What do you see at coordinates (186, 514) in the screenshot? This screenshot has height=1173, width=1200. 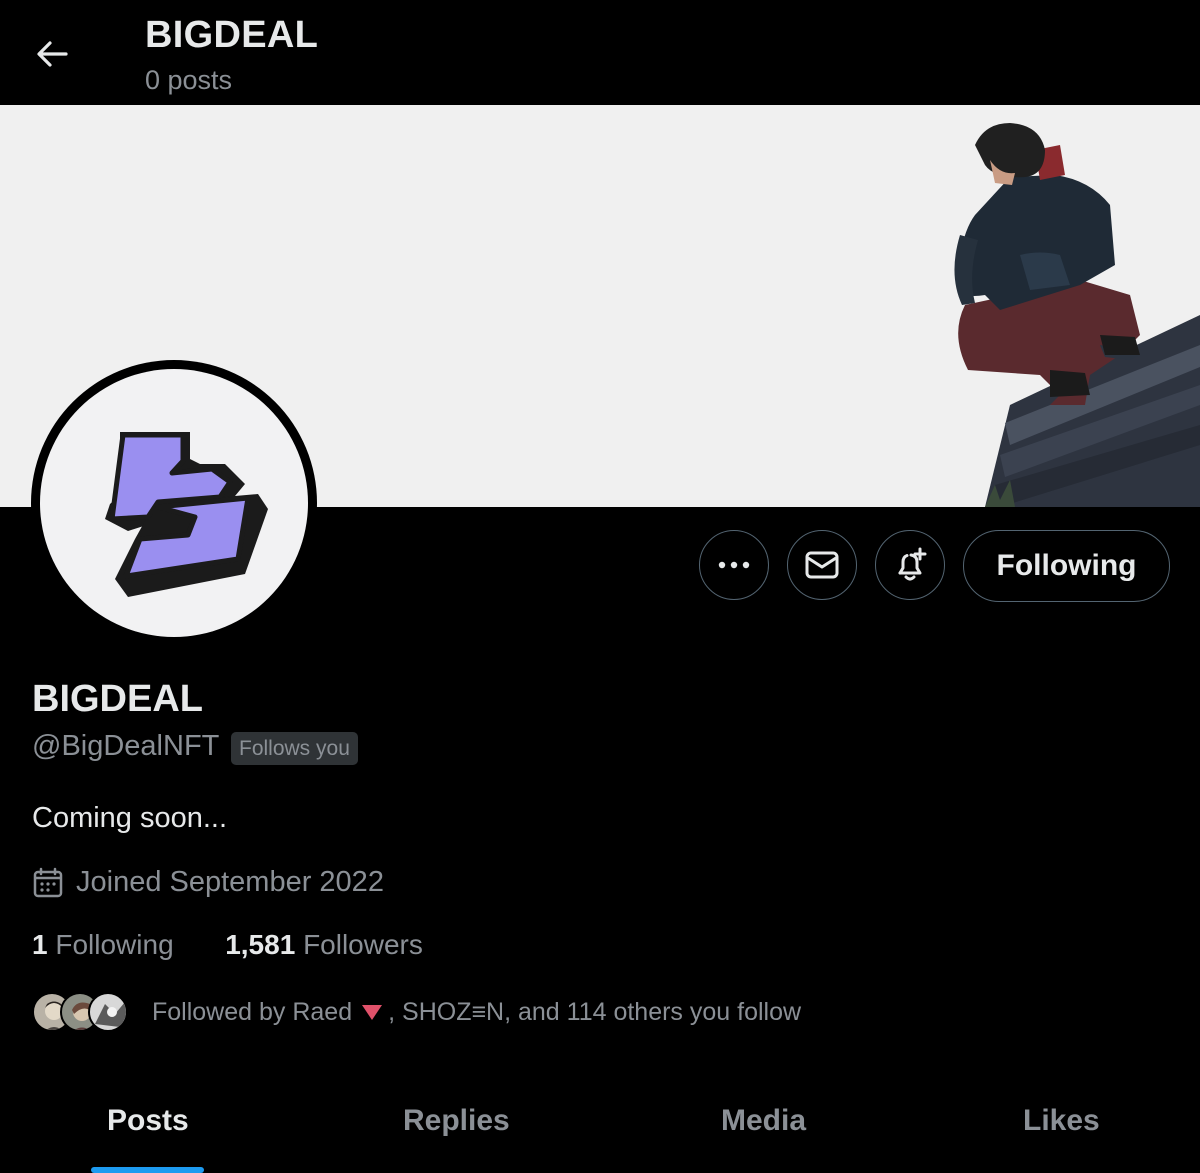 I see `bigdeal-logo-icon` at bounding box center [186, 514].